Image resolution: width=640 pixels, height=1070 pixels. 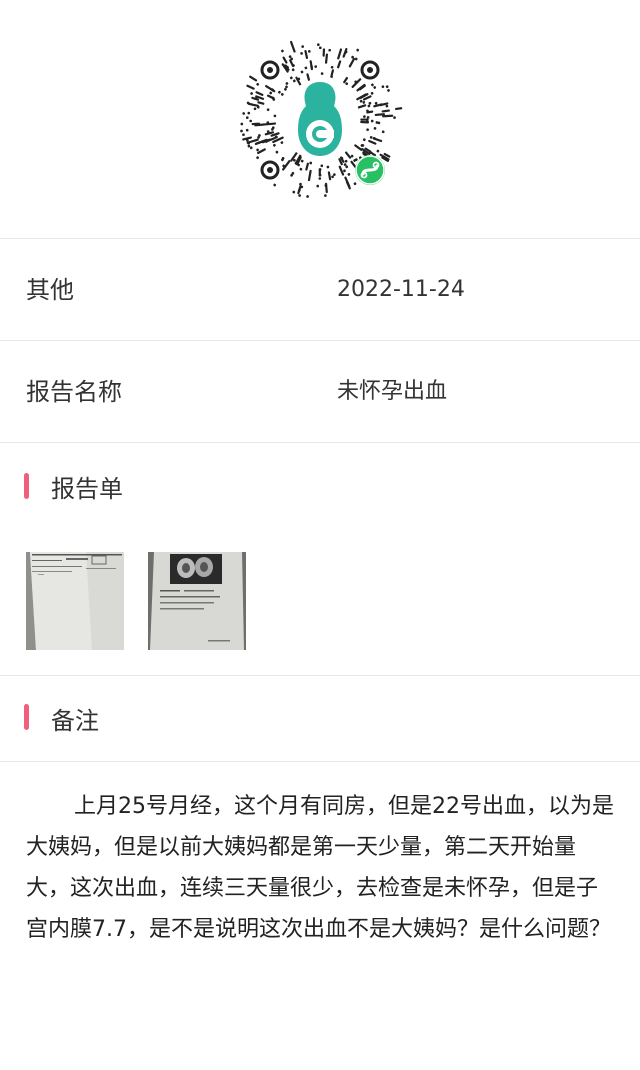 What do you see at coordinates (74, 392) in the screenshot?
I see `info-label-report-name: 报告名称` at bounding box center [74, 392].